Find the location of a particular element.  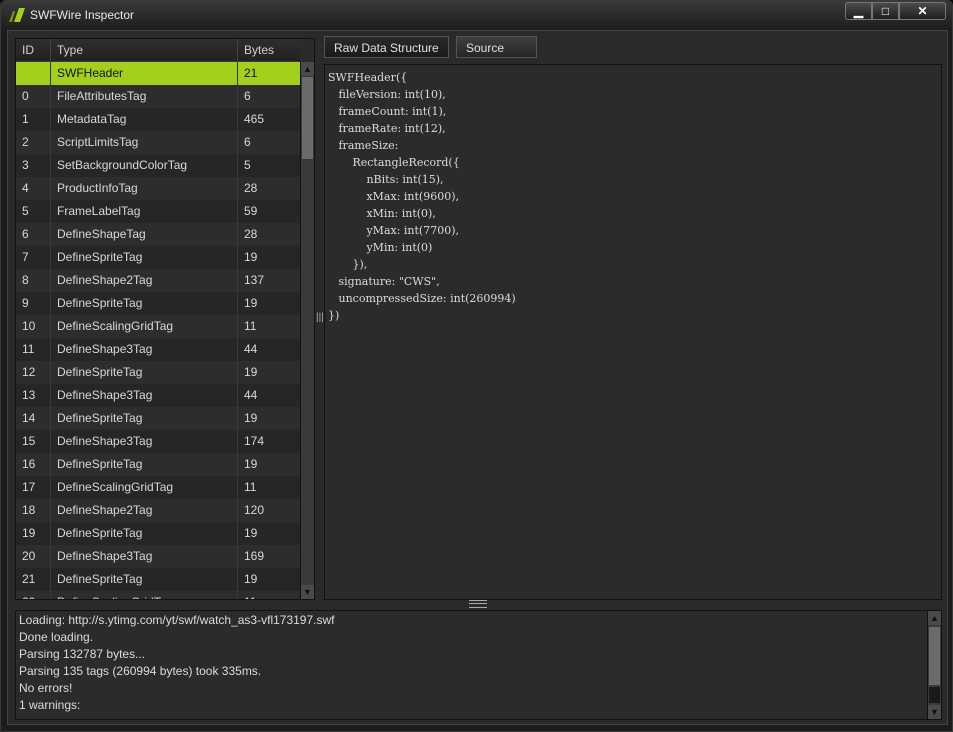

cell-id: 19 is located at coordinates (33, 533).